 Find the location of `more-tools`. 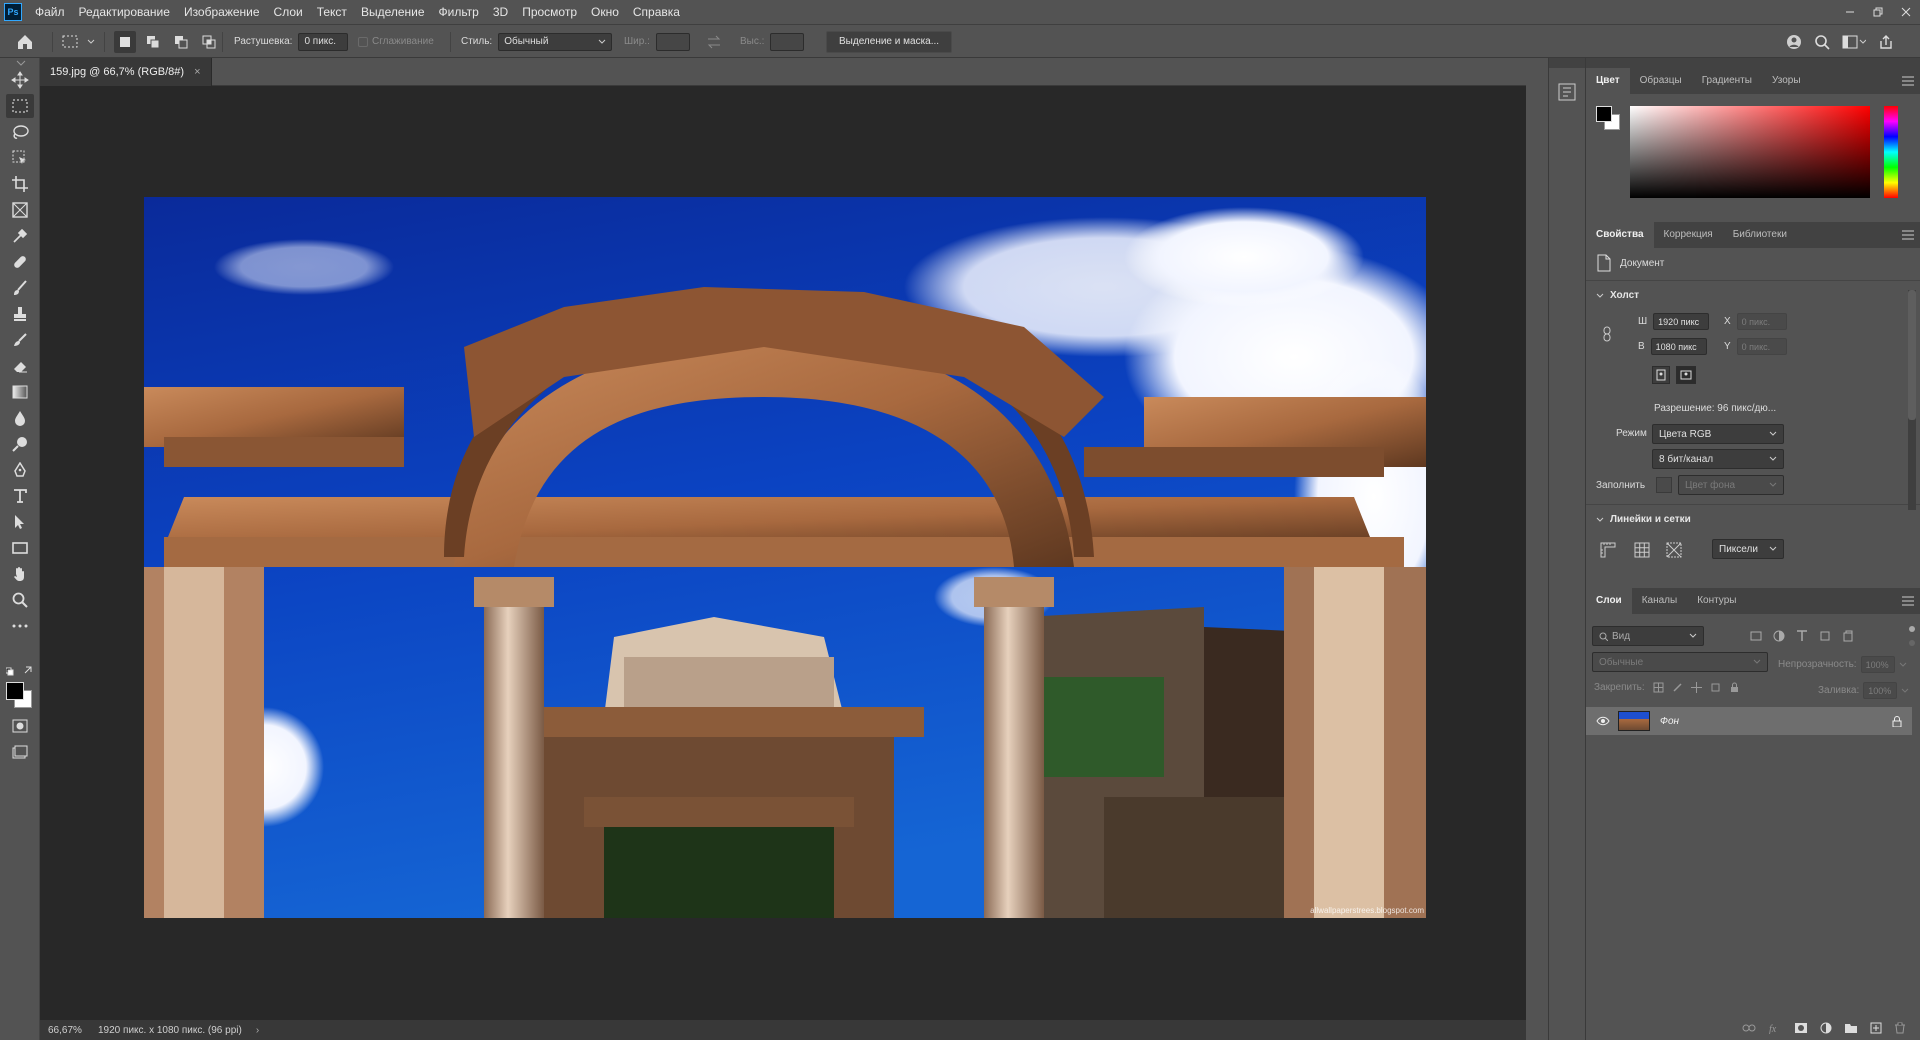

more-tools is located at coordinates (20, 626).